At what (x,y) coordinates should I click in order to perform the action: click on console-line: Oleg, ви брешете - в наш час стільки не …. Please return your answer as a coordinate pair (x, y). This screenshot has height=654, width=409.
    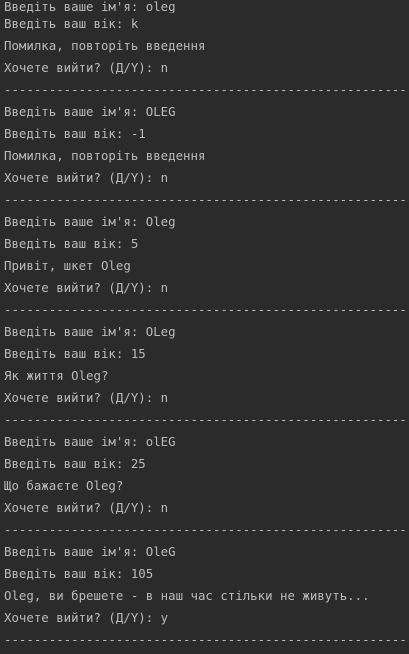
    Looking at the image, I should click on (187, 595).